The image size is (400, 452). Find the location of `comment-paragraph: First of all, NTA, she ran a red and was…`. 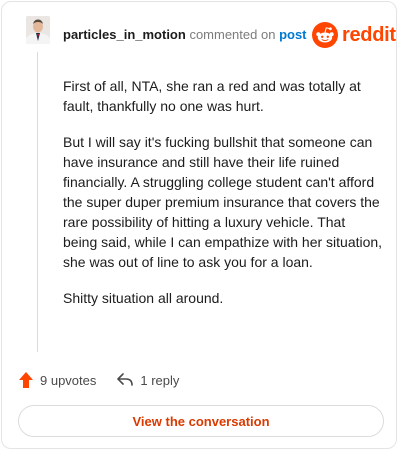

comment-paragraph: First of all, NTA, she ran a red and was… is located at coordinates (212, 96).